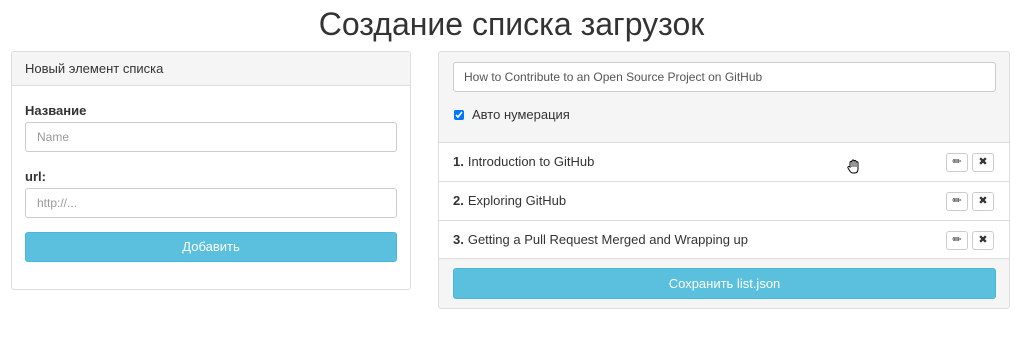  I want to click on auto-numbering-checkbox, so click(459, 114).